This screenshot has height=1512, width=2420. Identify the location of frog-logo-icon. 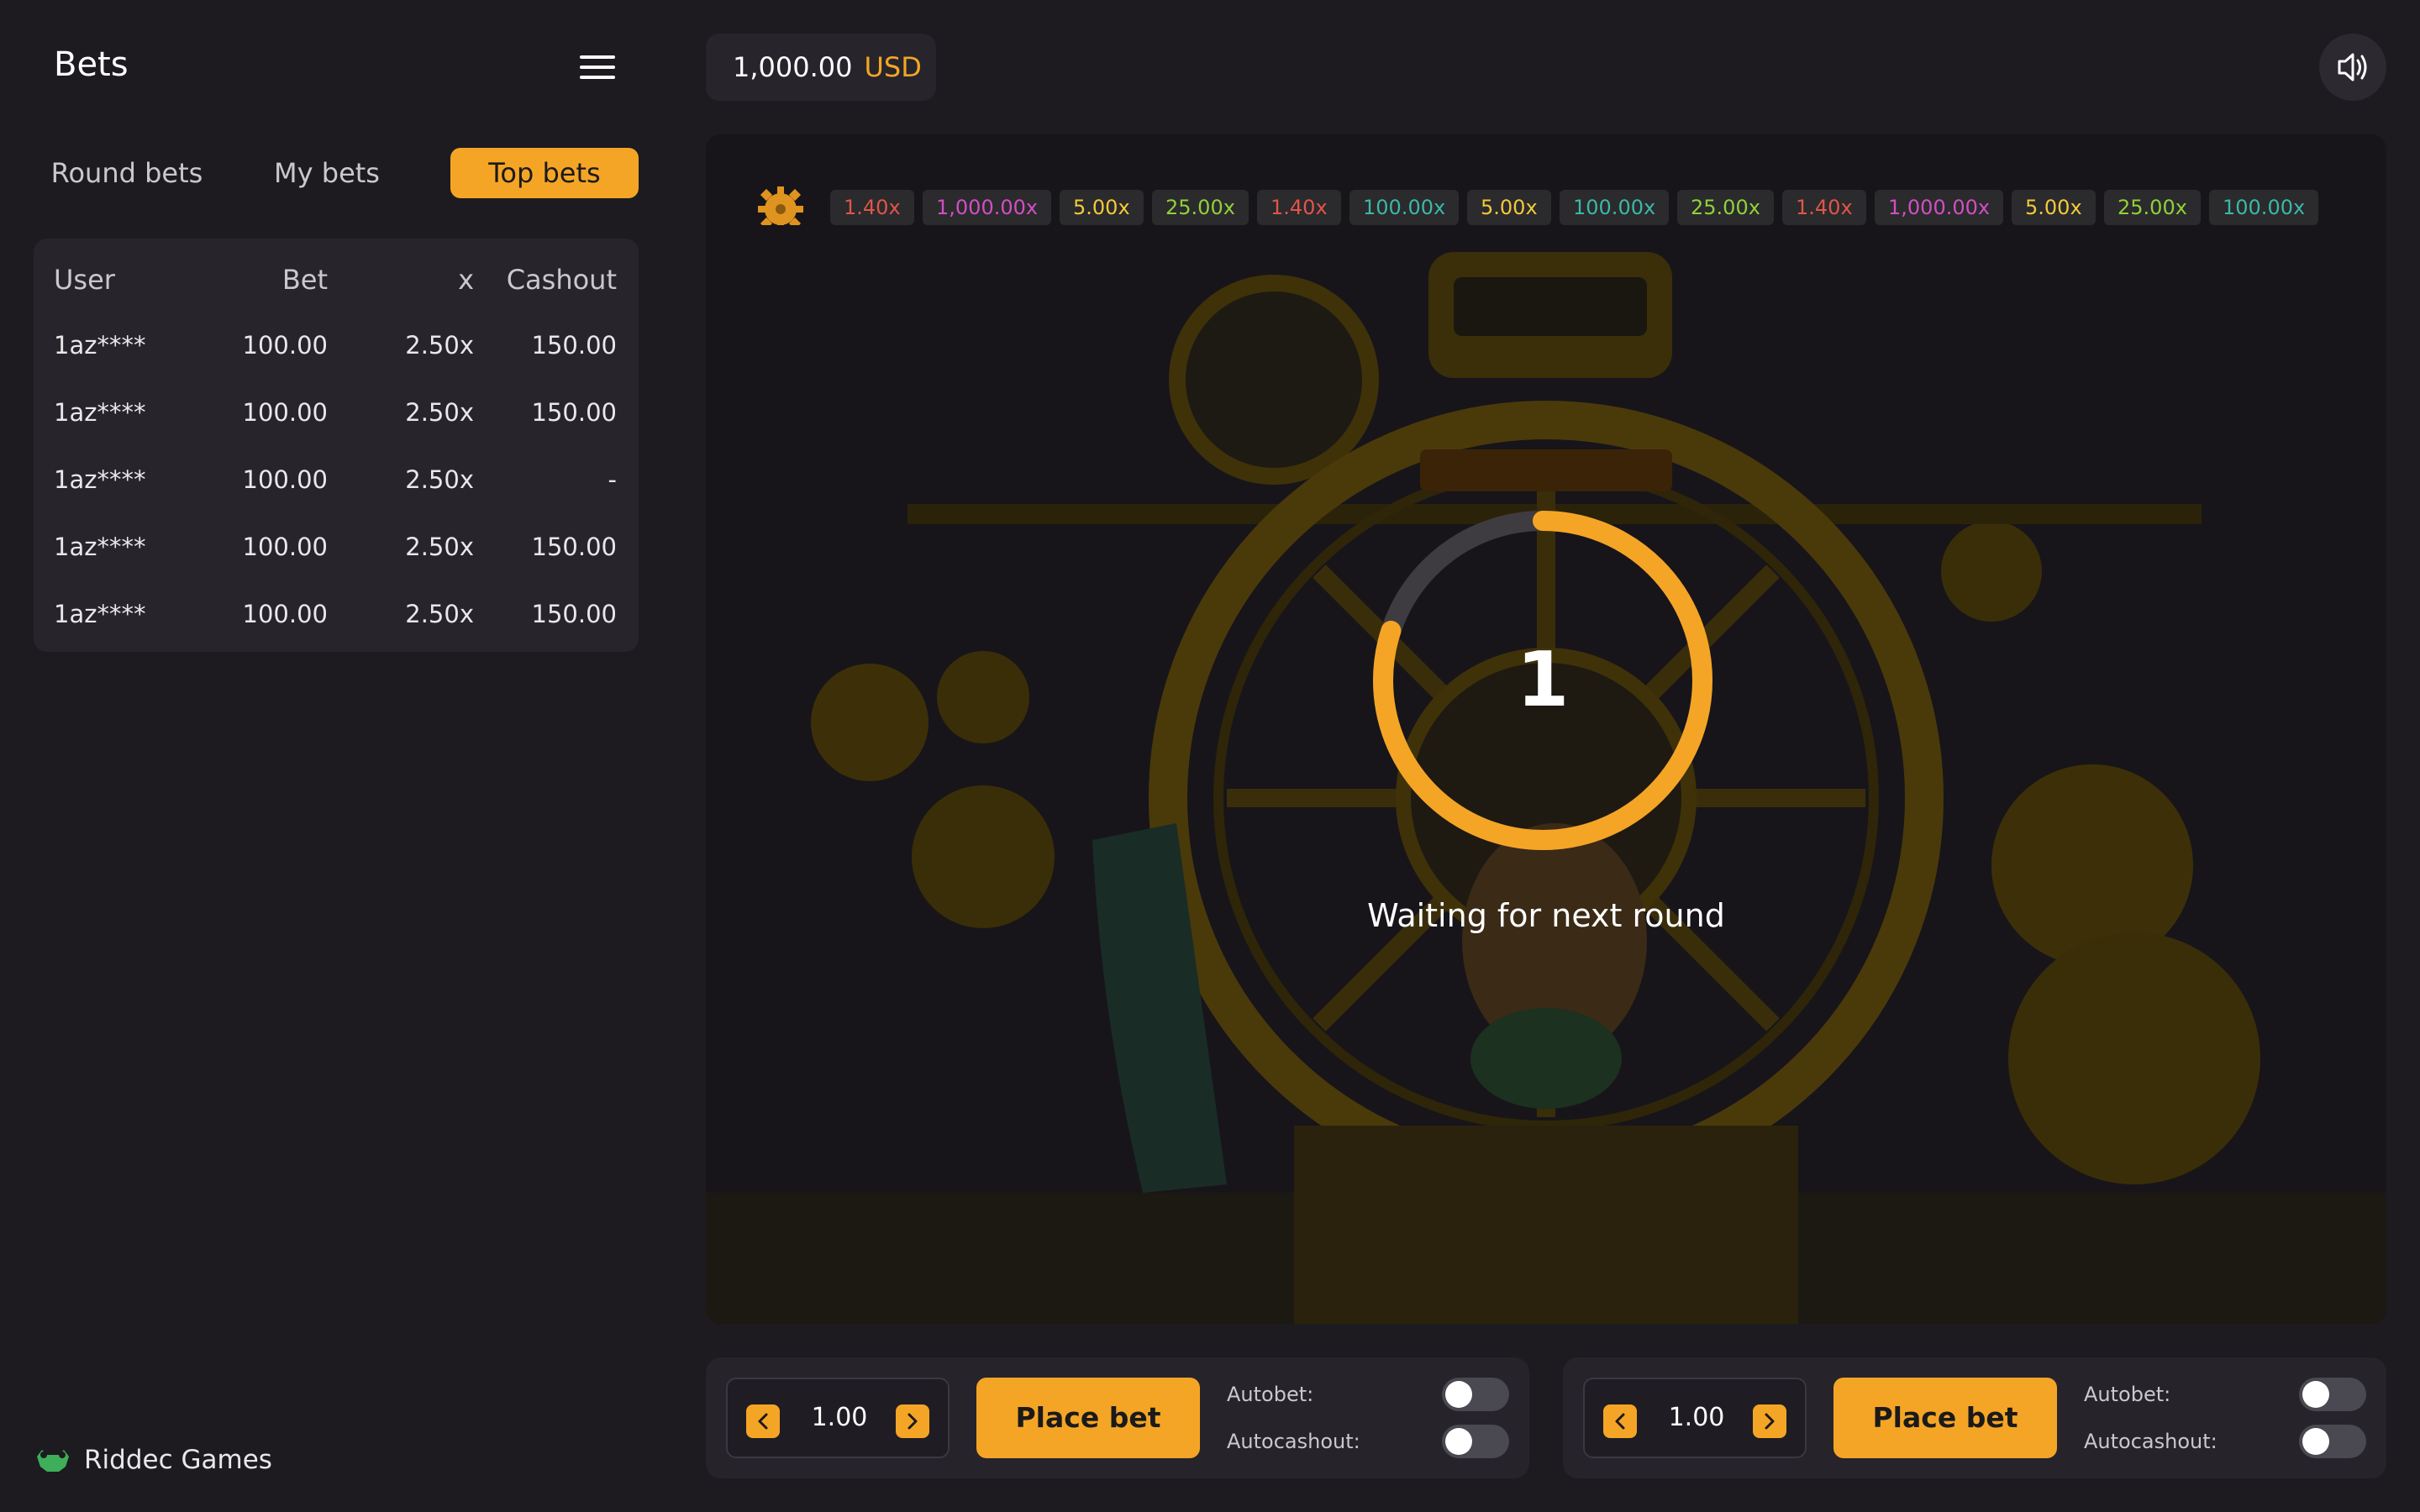
(53, 1461).